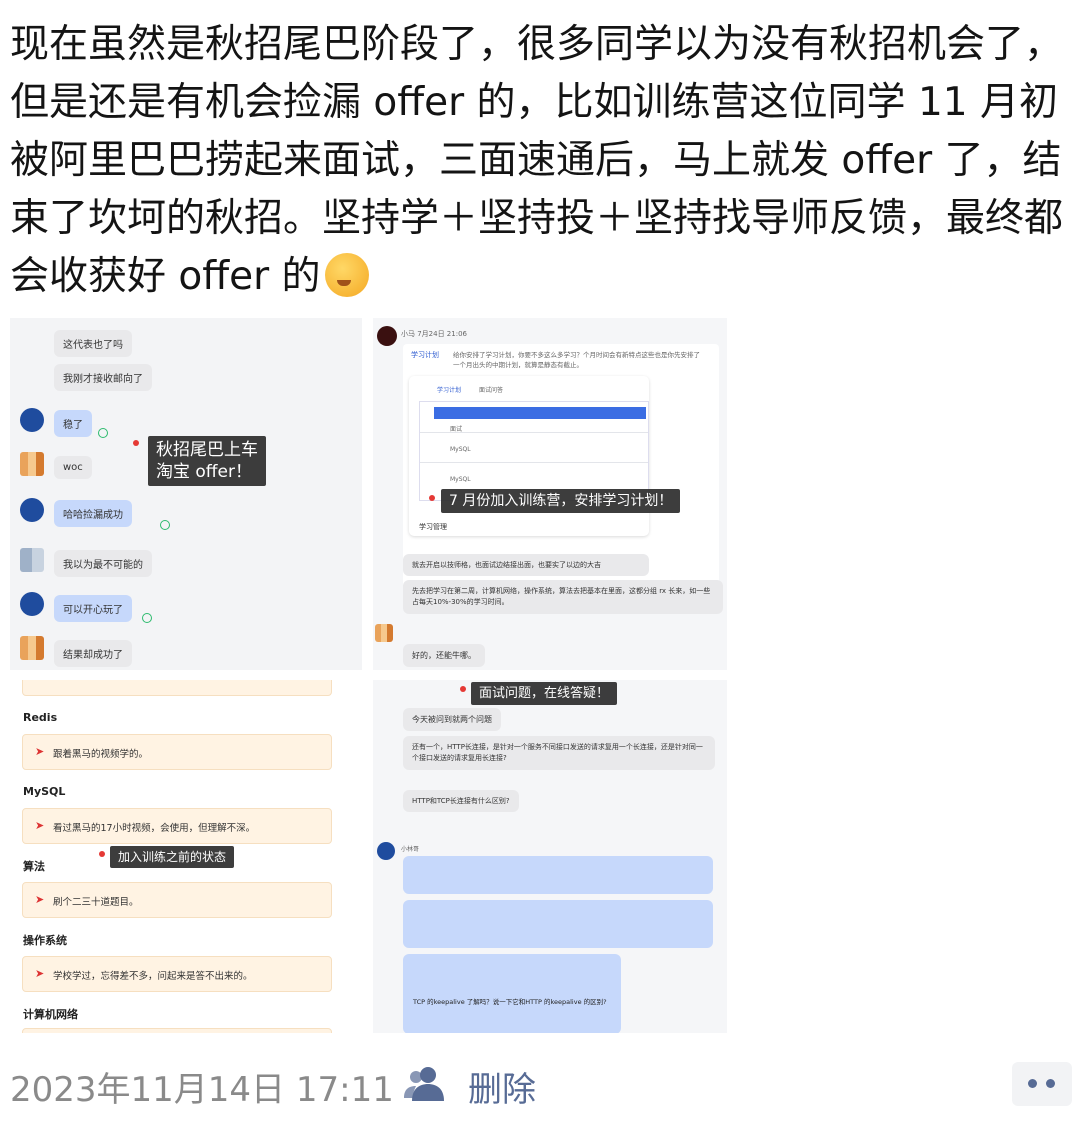  Describe the element at coordinates (526, 565) in the screenshot. I see `chat-bubble: 就去开启以技师格，也面试边结接出面，也要实了以边的大吉` at that location.